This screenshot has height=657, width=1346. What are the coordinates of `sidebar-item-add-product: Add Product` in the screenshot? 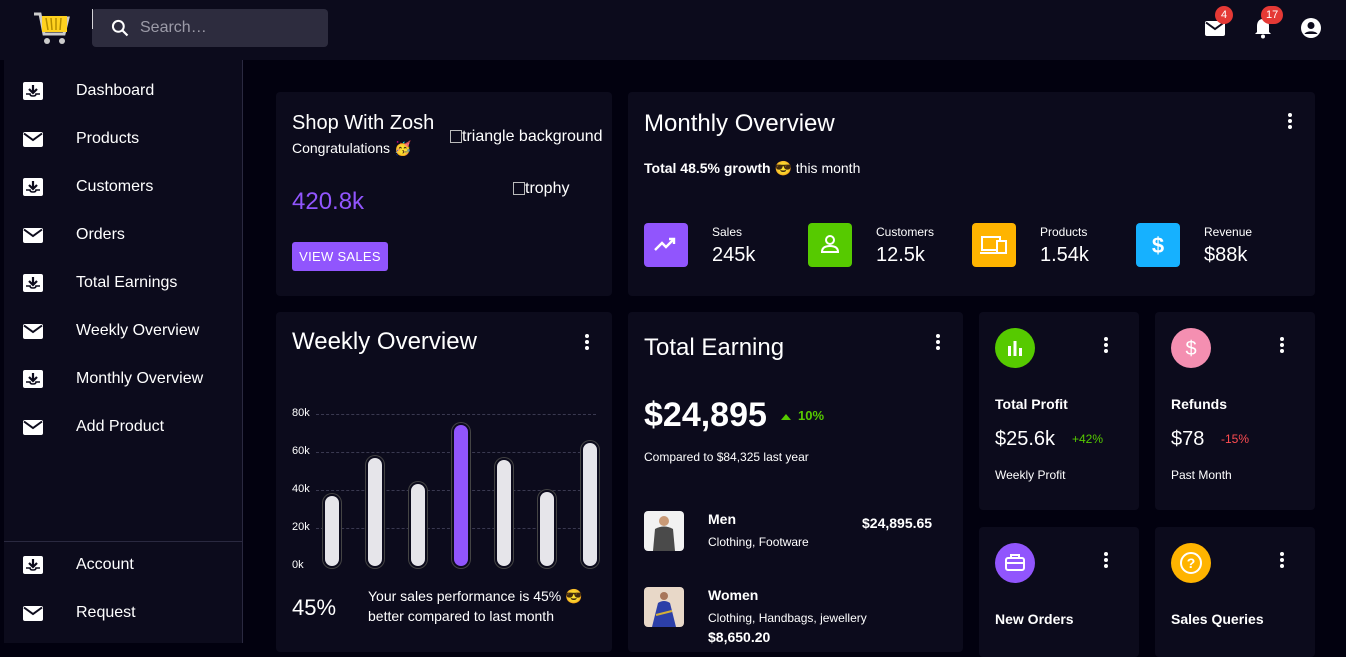 It's located at (123, 427).